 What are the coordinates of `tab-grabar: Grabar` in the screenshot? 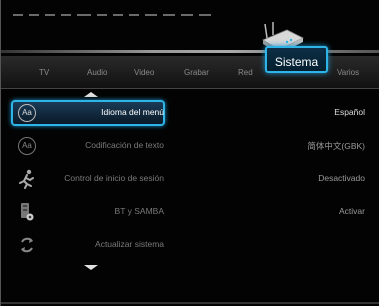 It's located at (196, 72).